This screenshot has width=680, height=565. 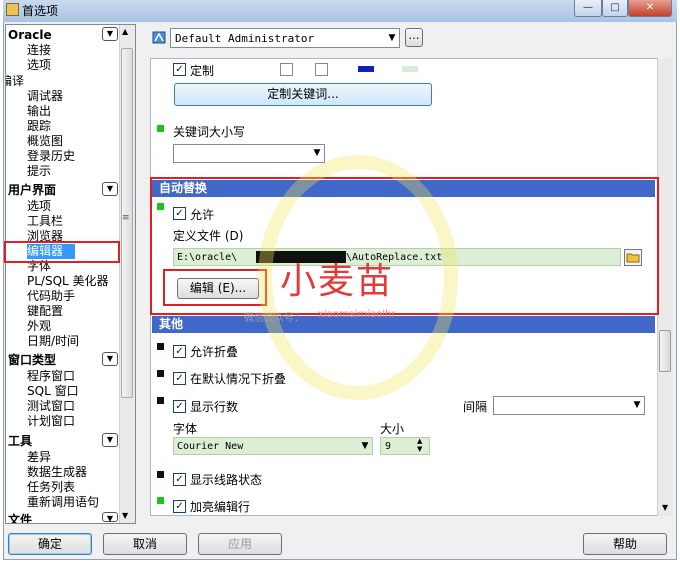 I want to click on tree-item-login-history: 登录历史, so click(x=51, y=156).